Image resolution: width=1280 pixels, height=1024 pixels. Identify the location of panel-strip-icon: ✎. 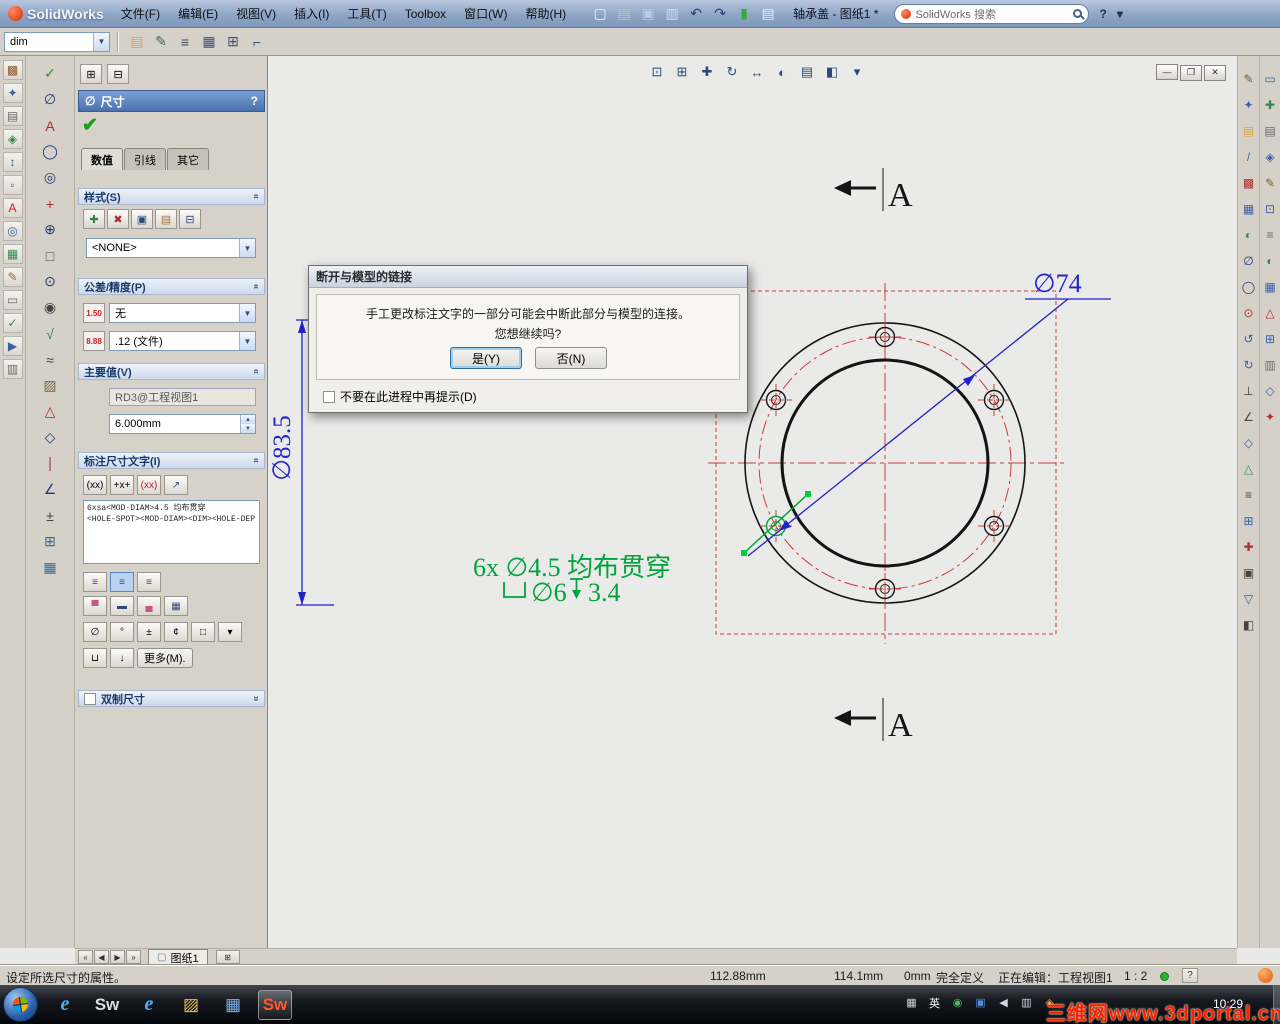
(1270, 183).